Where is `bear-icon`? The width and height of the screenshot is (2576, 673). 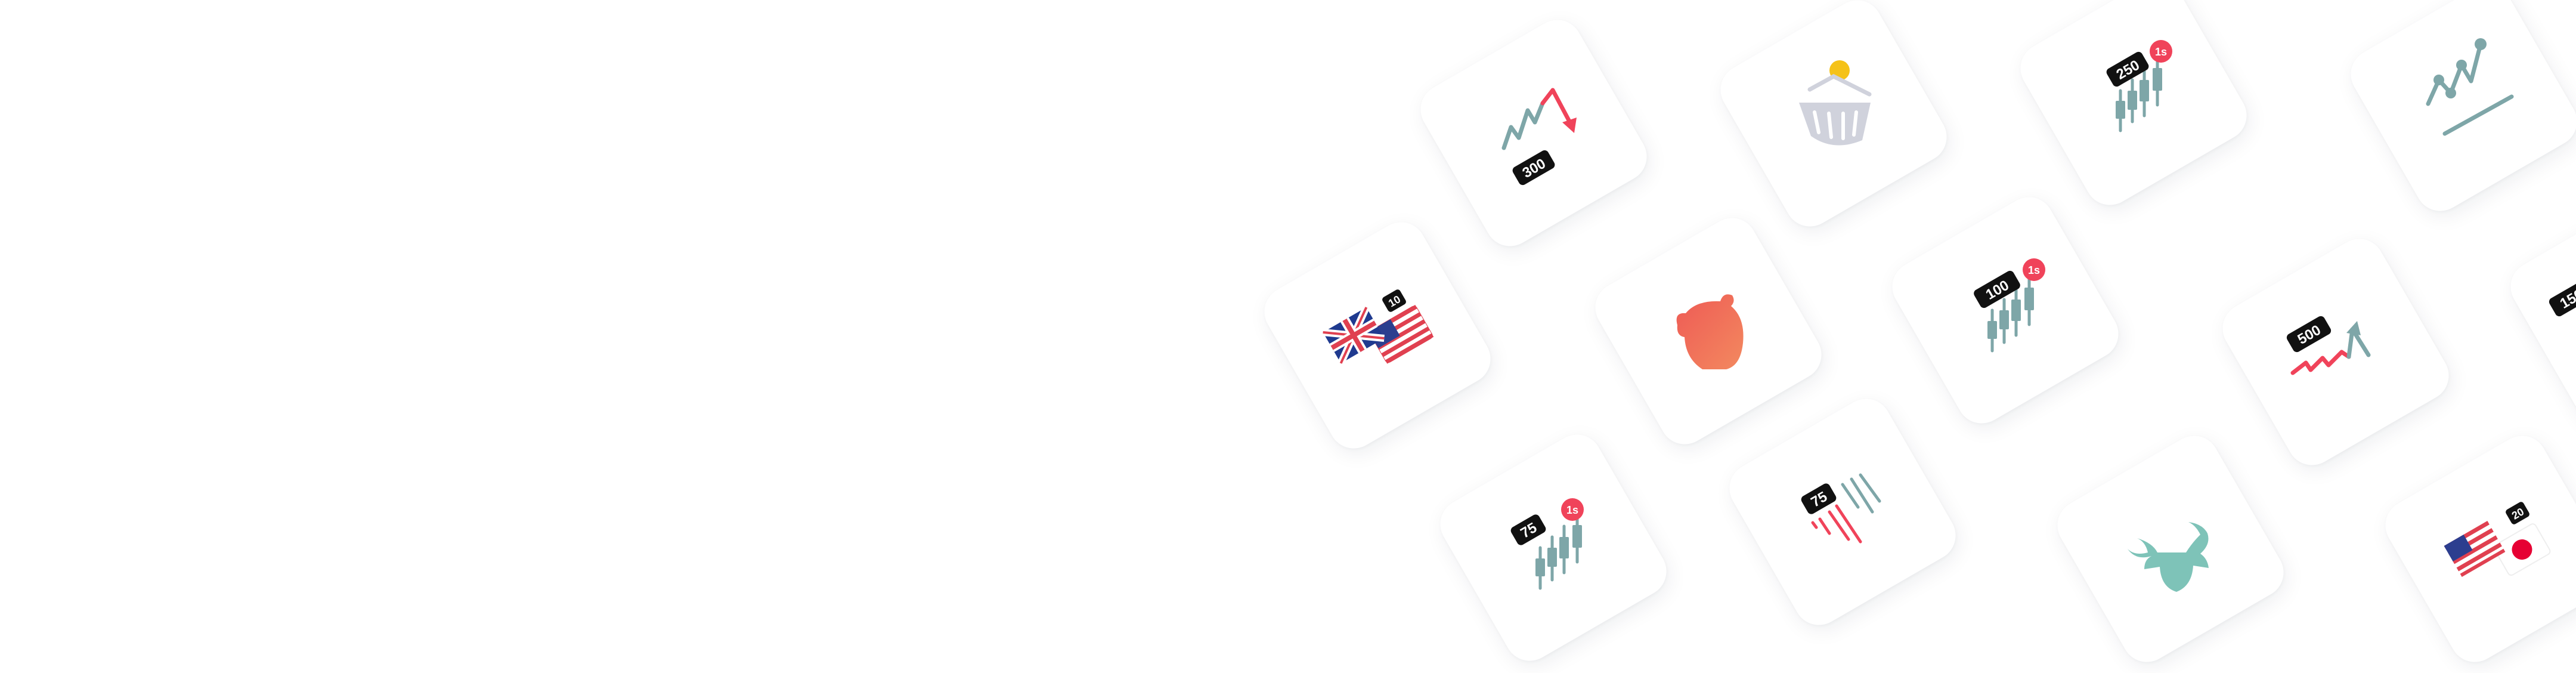
bear-icon is located at coordinates (1710, 331).